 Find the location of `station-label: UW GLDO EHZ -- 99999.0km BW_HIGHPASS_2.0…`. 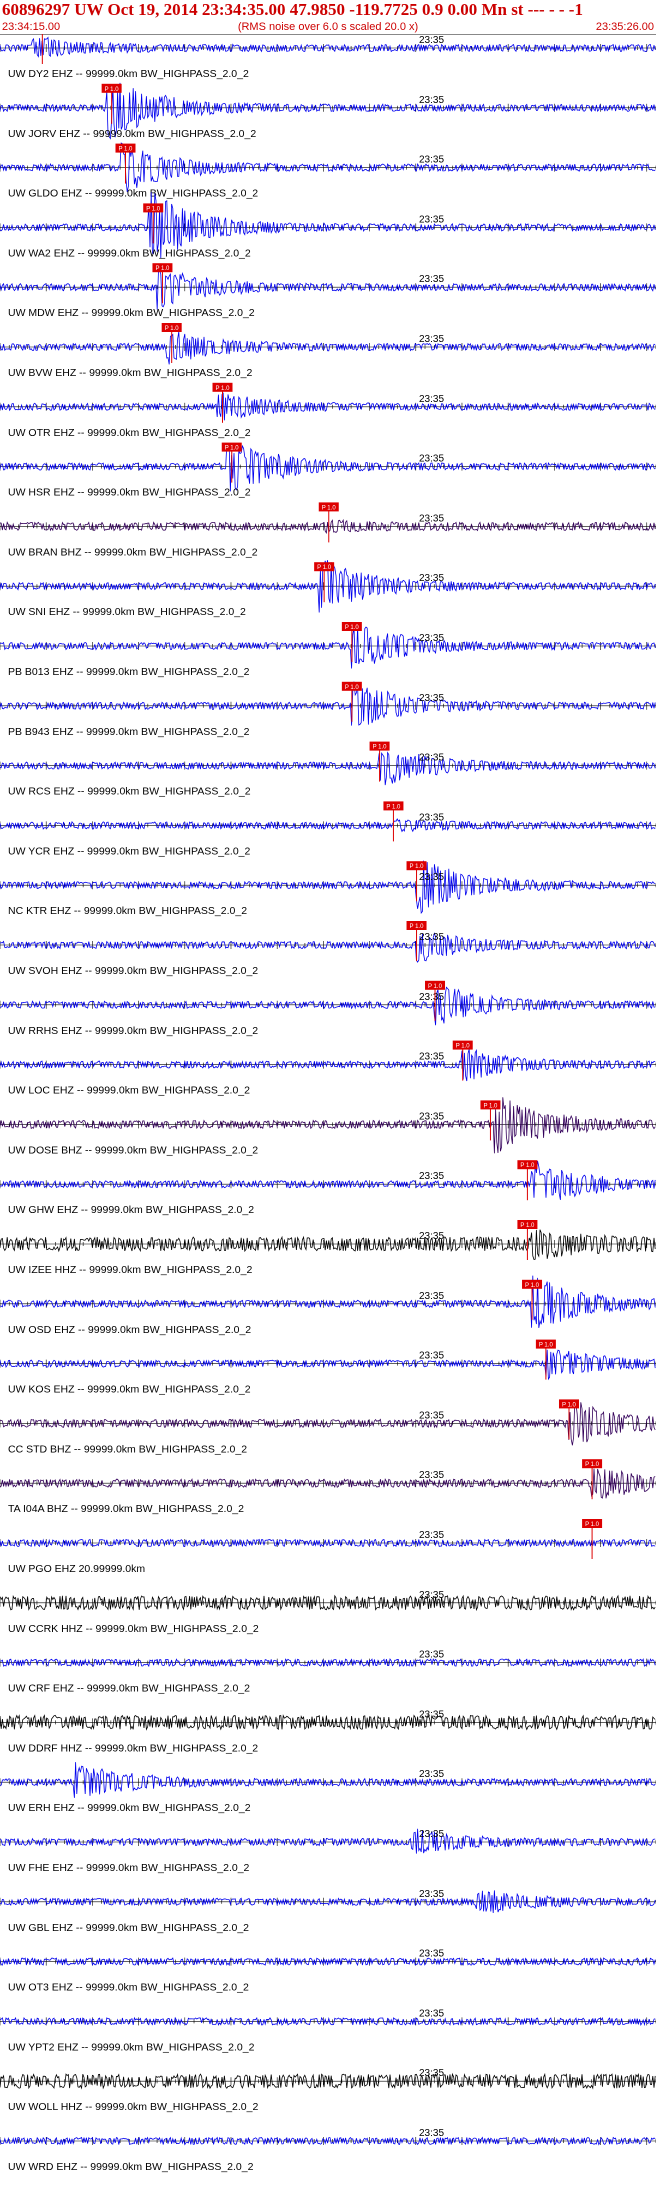

station-label: UW GLDO EHZ -- 99999.0km BW_HIGHPASS_2.0… is located at coordinates (133, 194).